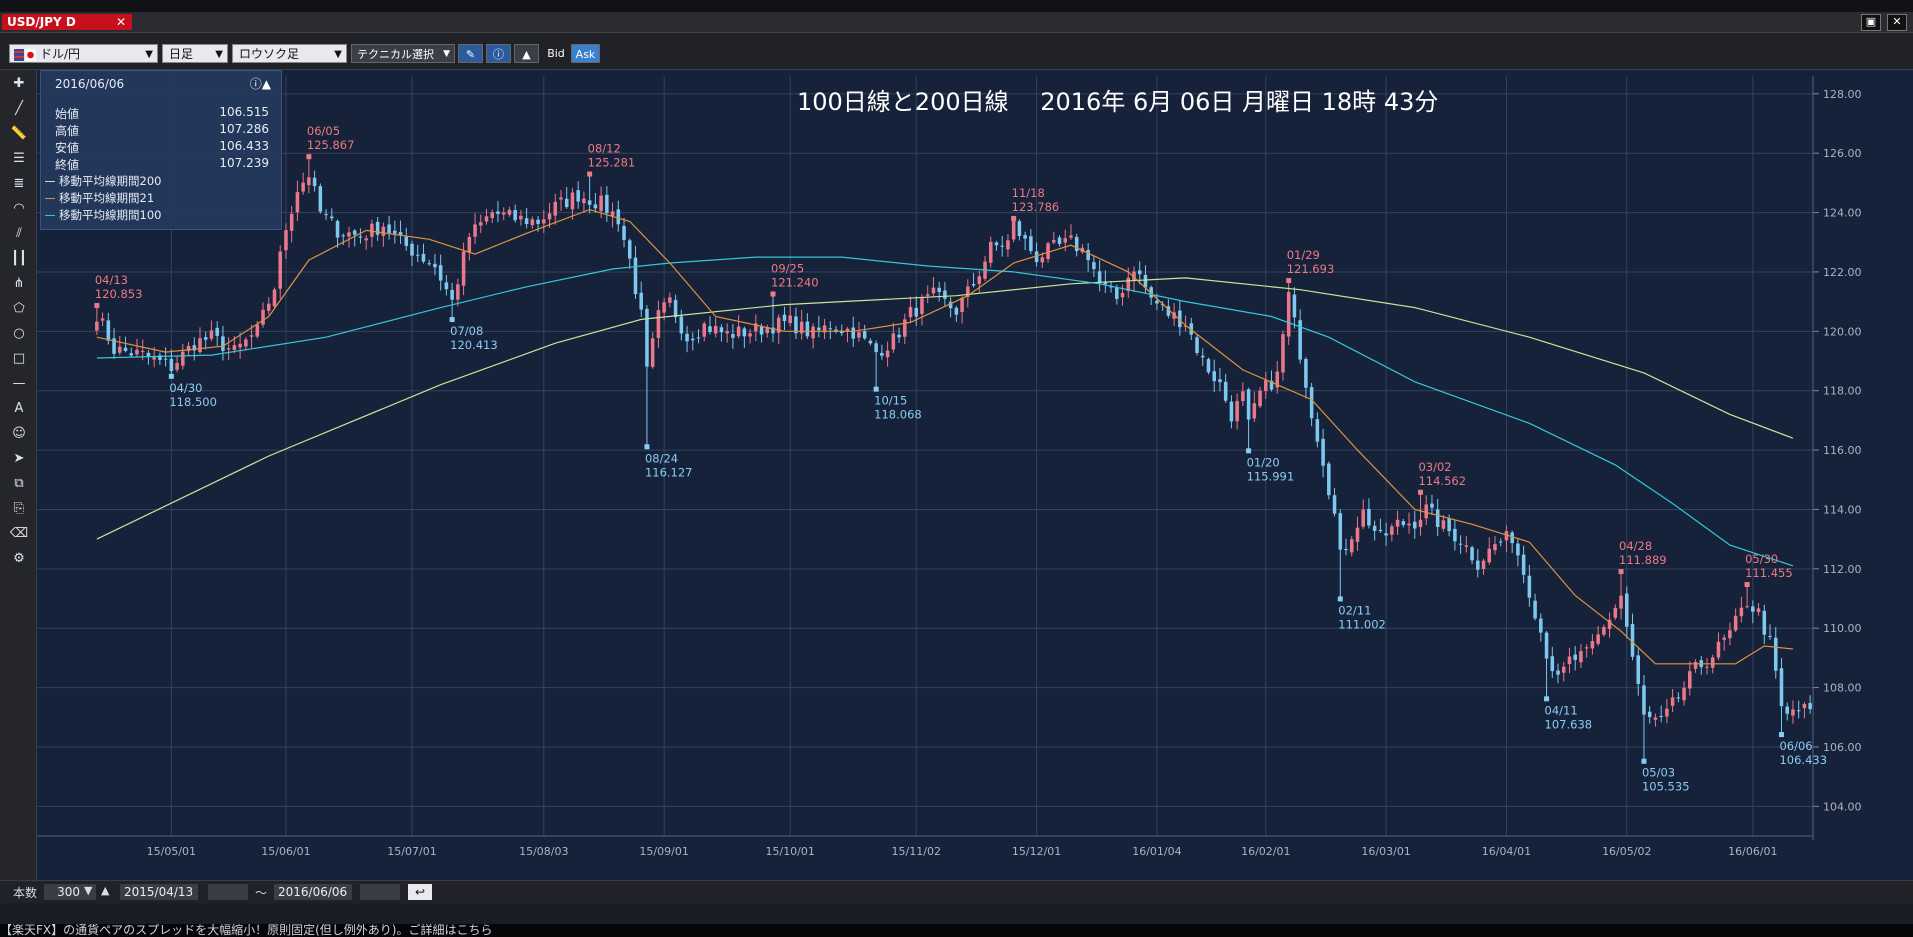 The image size is (1913, 937). What do you see at coordinates (67, 22) in the screenshot?
I see `chart-tab: USD/JPY D ✕` at bounding box center [67, 22].